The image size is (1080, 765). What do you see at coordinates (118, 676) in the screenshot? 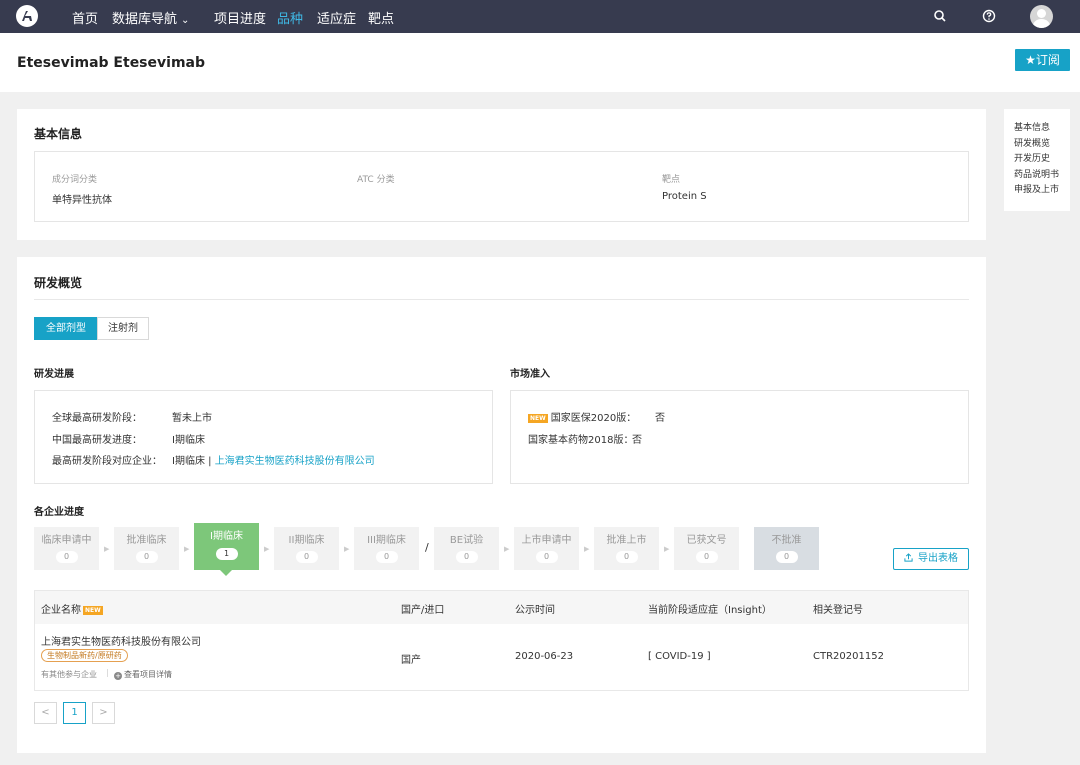
I see `plus-circle-icon: +` at bounding box center [118, 676].